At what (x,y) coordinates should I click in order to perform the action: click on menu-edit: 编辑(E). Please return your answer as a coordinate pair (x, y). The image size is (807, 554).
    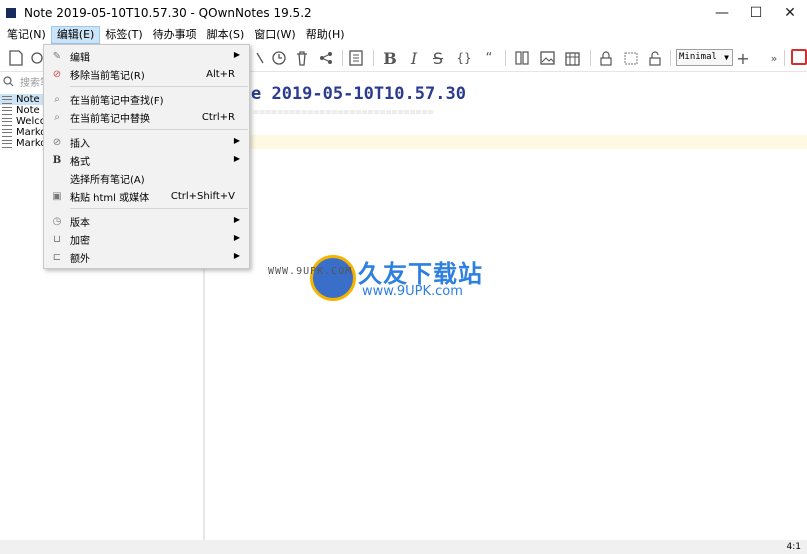
    Looking at the image, I should click on (75, 35).